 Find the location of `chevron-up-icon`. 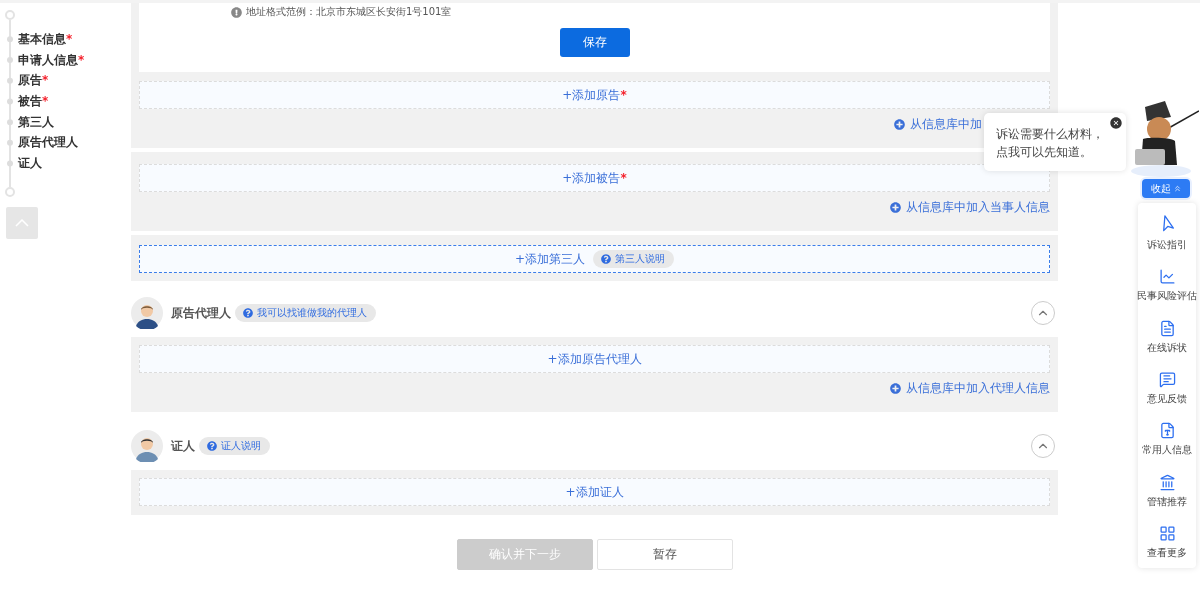

chevron-up-icon is located at coordinates (22, 222).